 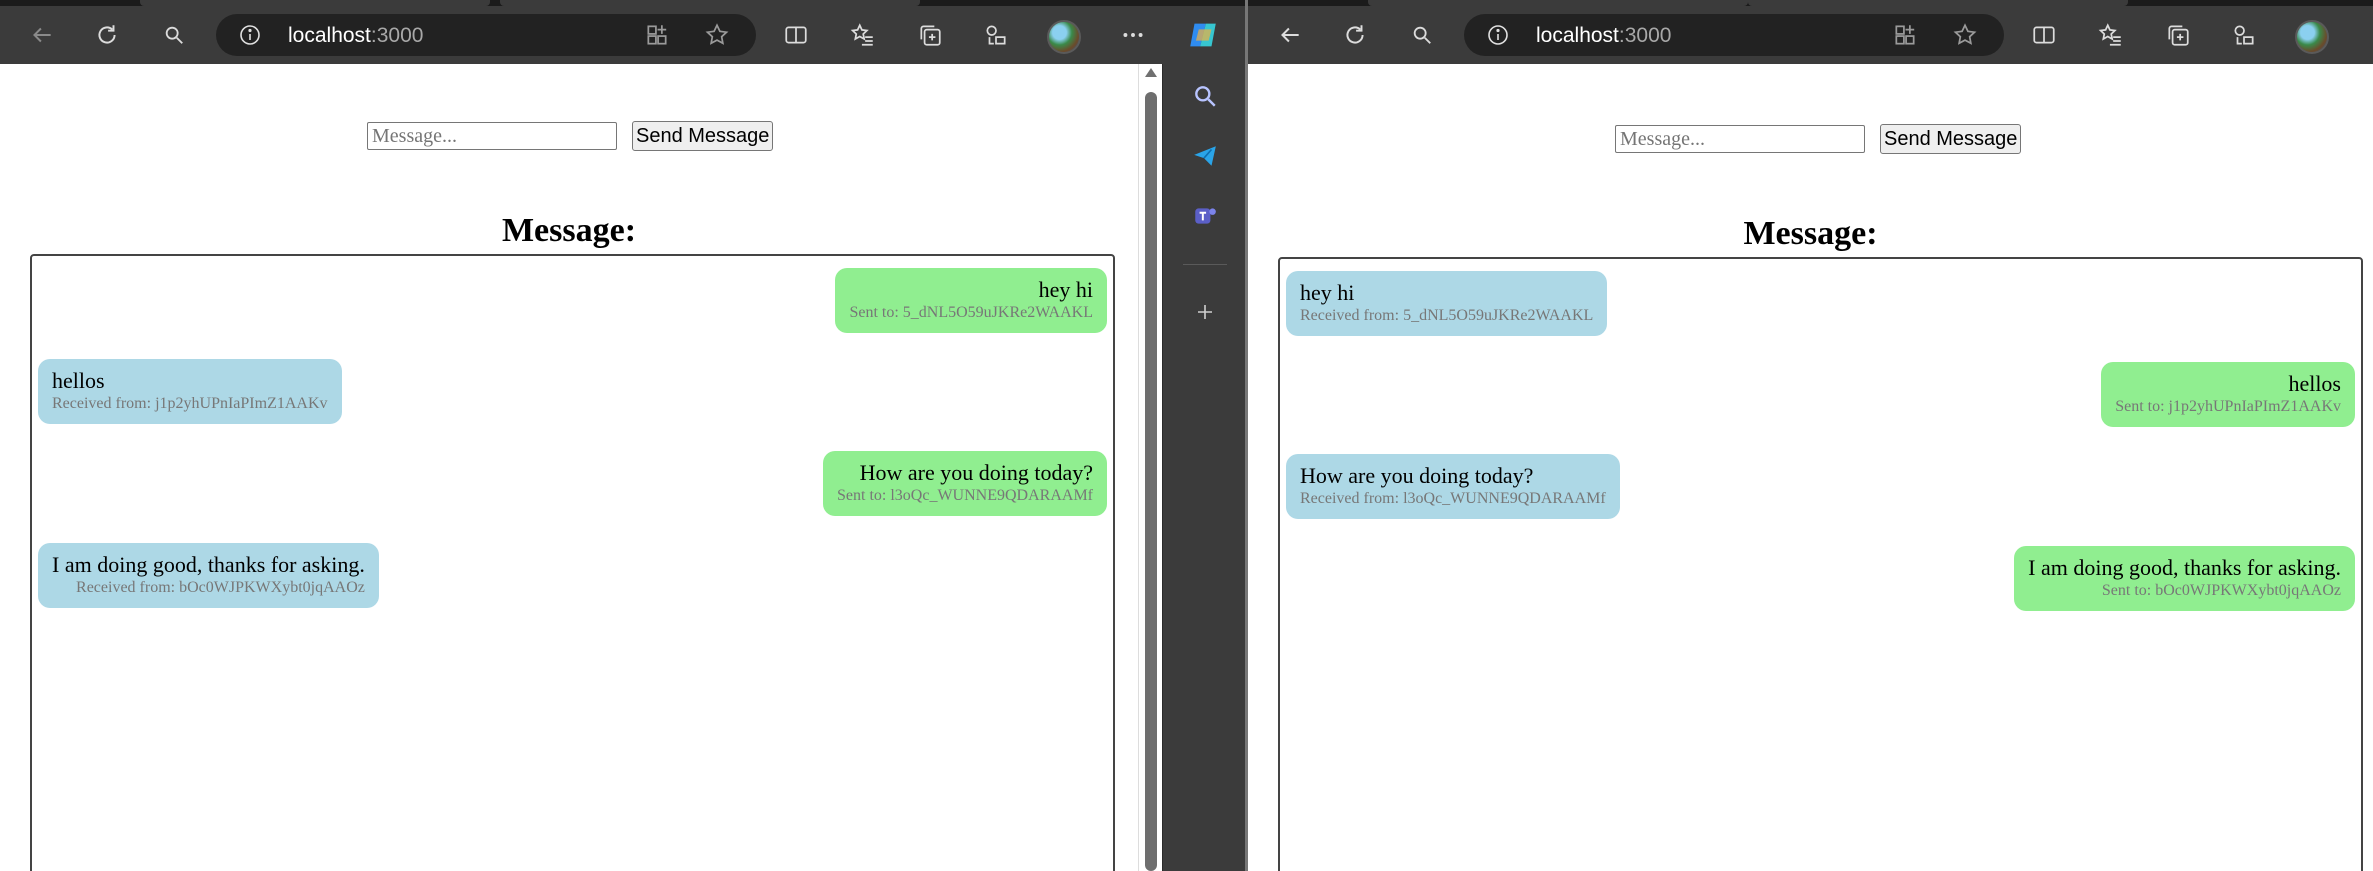 I want to click on message-bubble-sent: hey hi Sent to: 5_dNL5O59uJKRe2WAAKL, so click(x=971, y=300).